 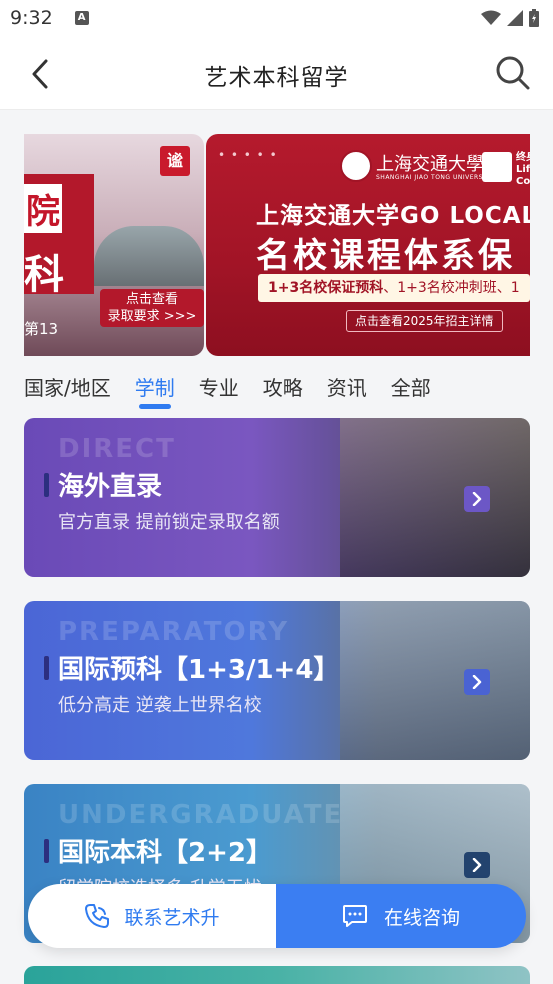 I want to click on search-button, so click(x=513, y=73).